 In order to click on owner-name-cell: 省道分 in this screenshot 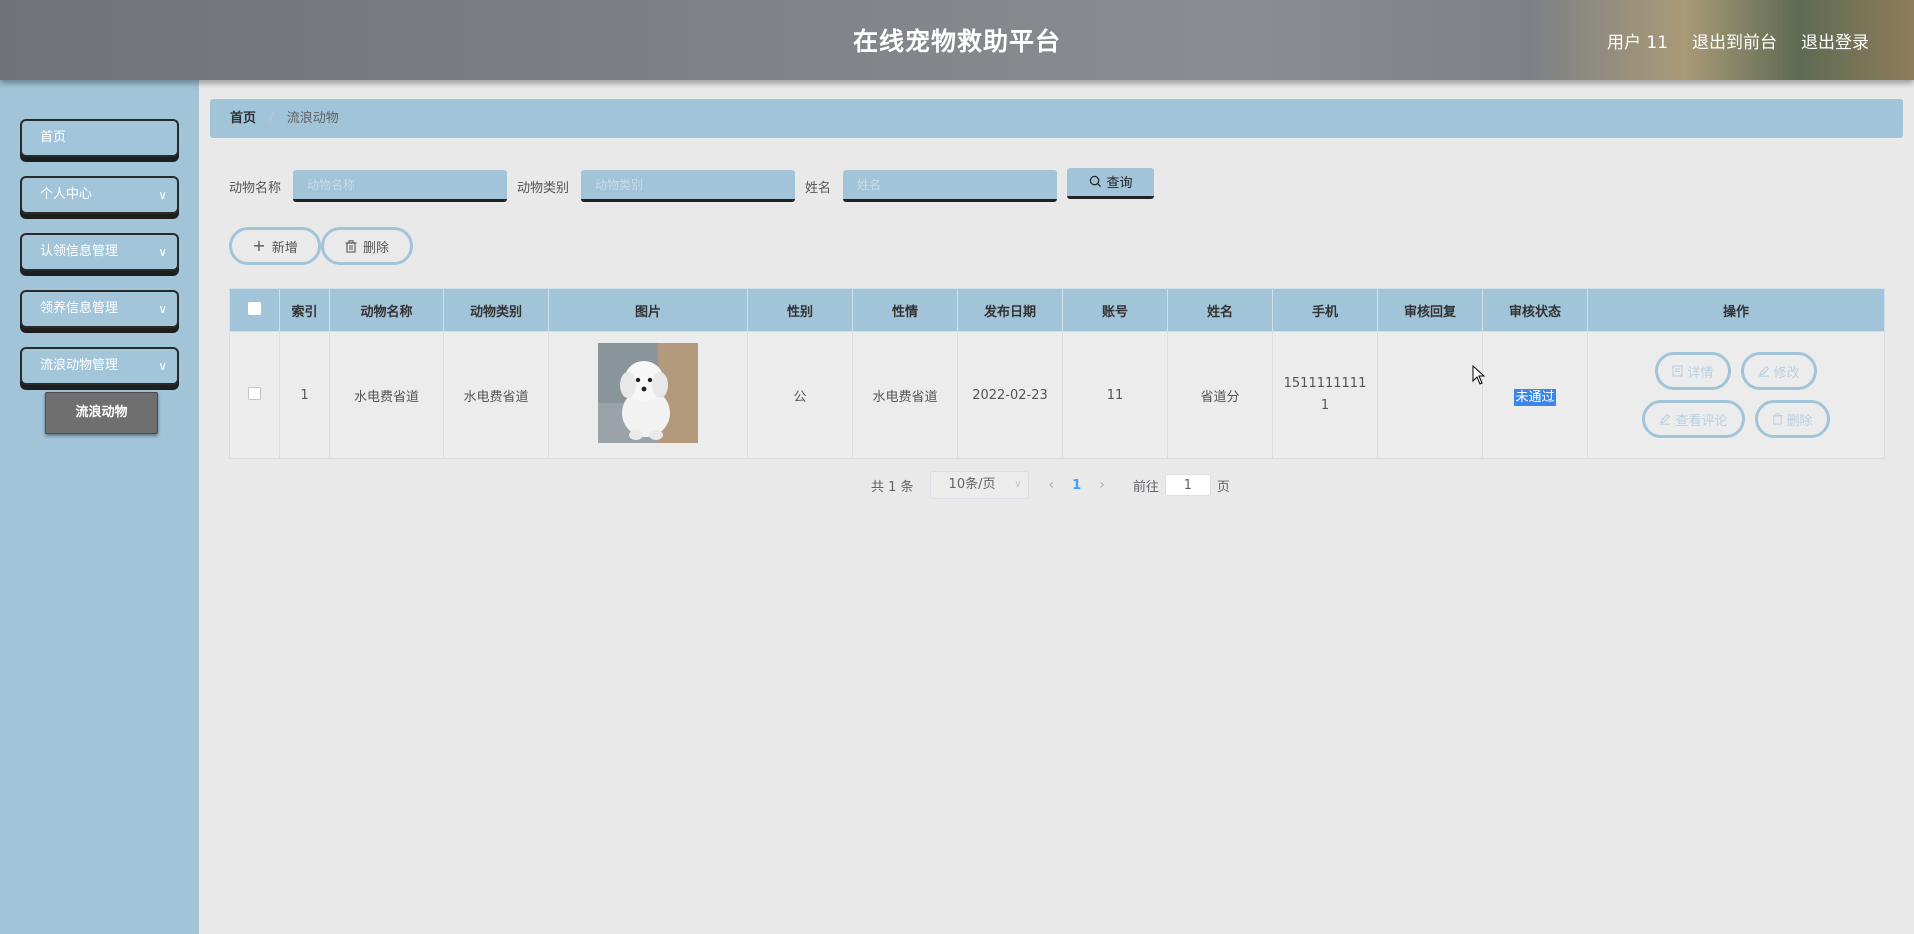, I will do `click(1220, 395)`.